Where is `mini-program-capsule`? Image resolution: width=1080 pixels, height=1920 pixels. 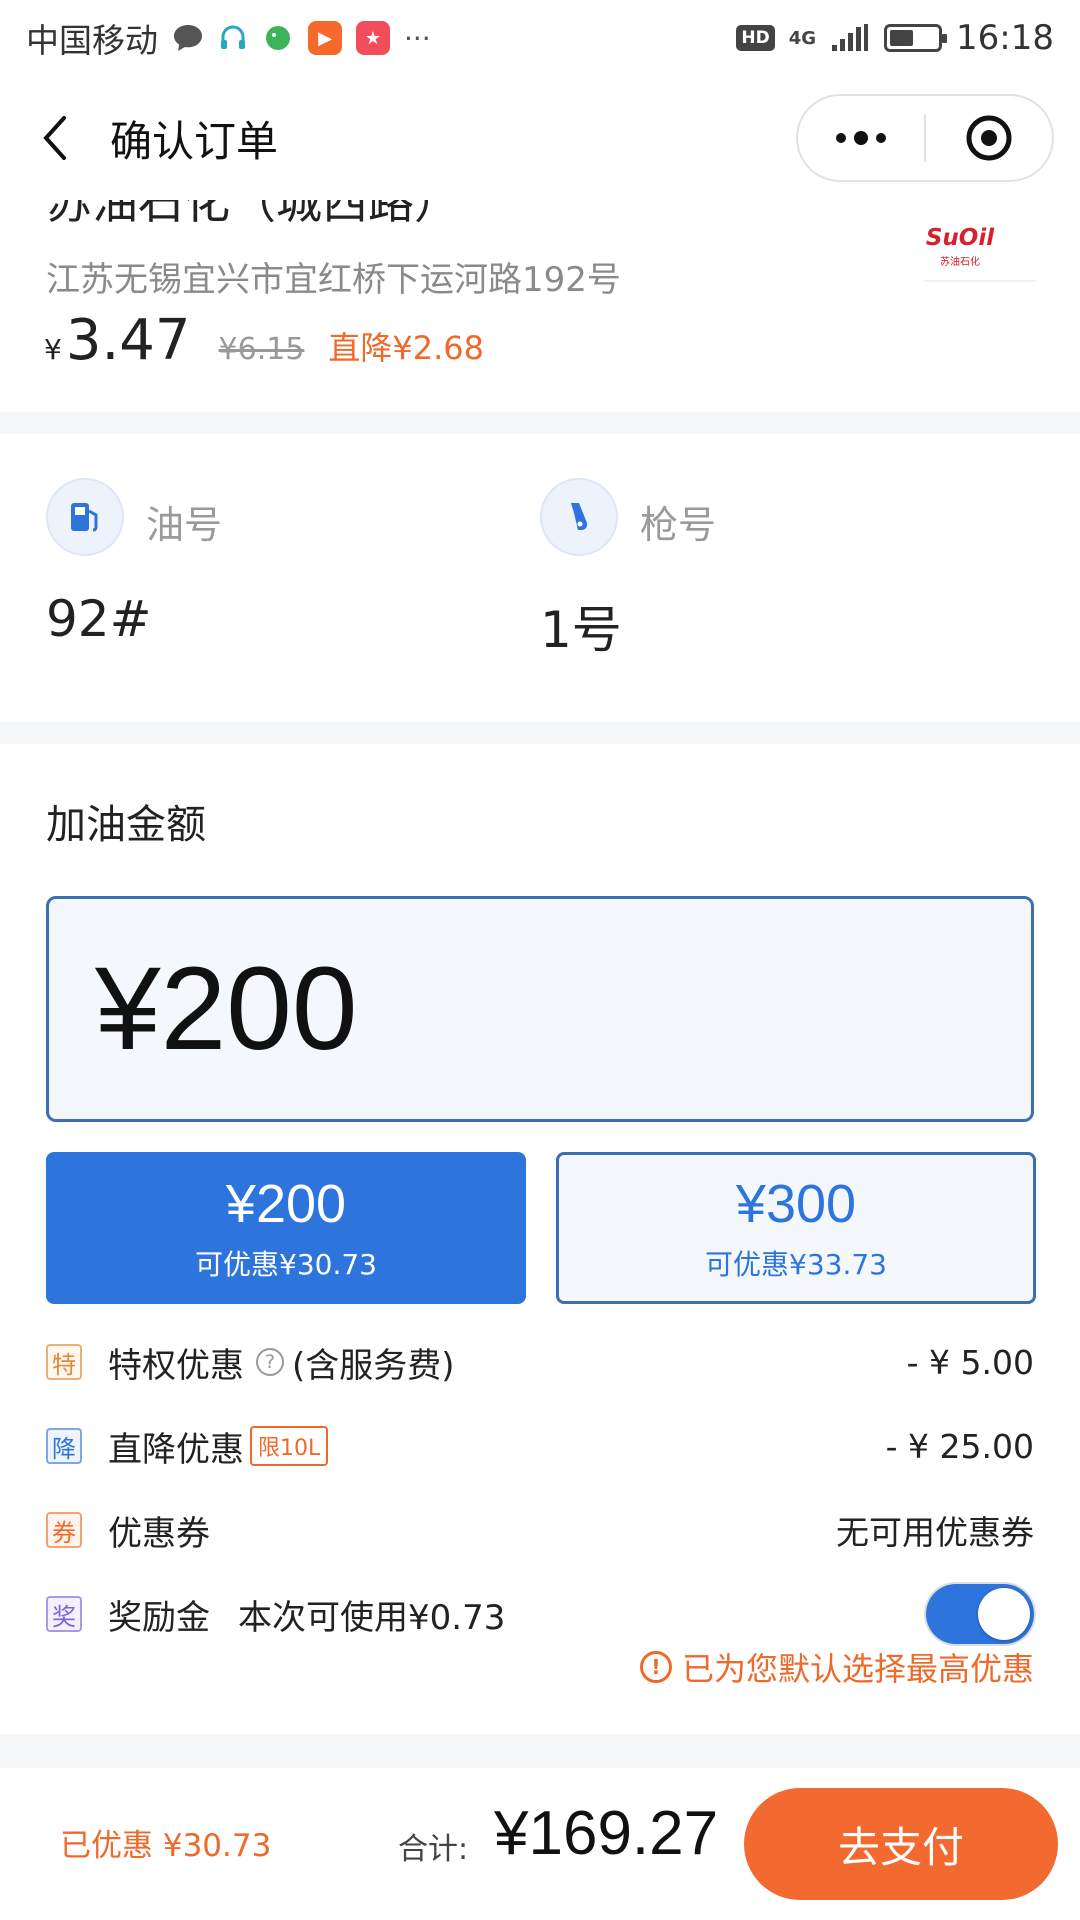
mini-program-capsule is located at coordinates (925, 138).